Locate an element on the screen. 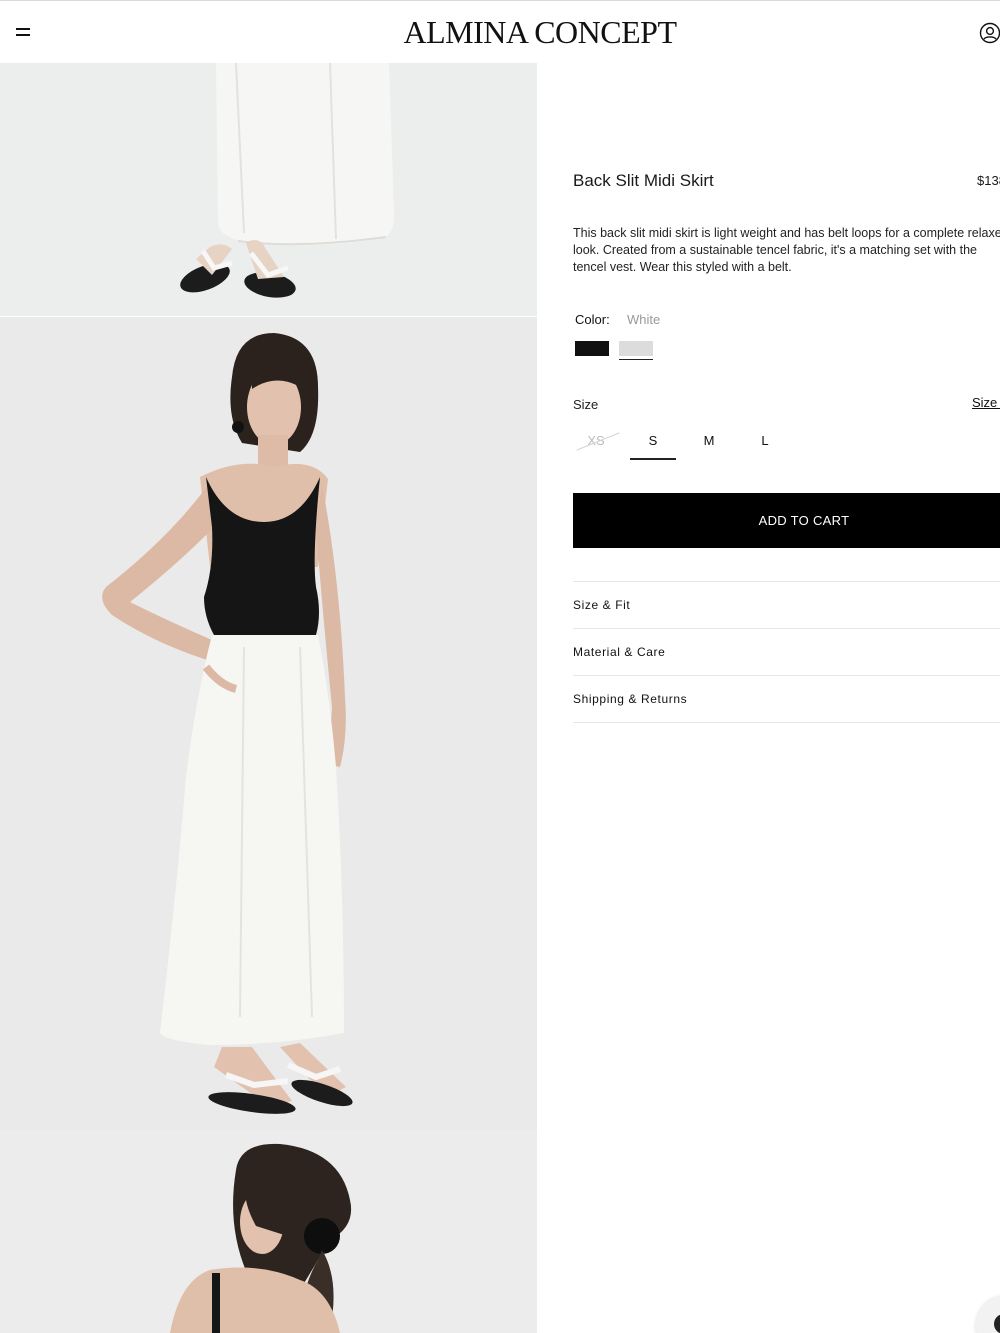 This screenshot has width=1000, height=1333. size-option-label: L is located at coordinates (765, 440).